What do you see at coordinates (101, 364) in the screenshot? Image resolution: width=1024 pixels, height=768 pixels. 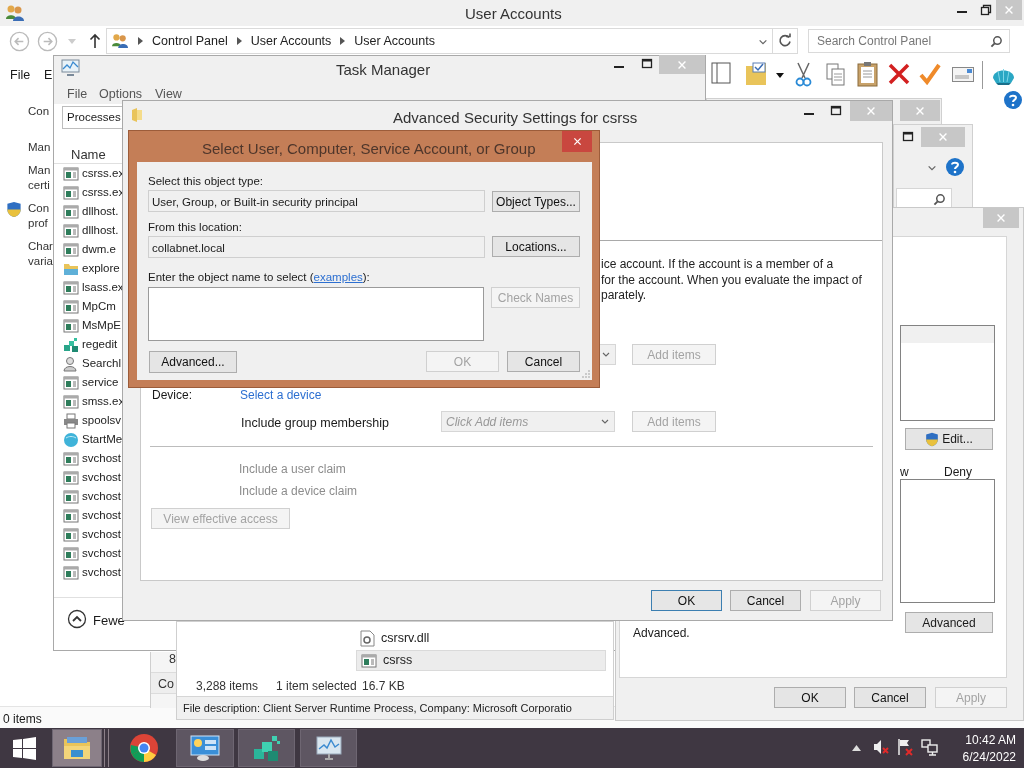 I see `process-name: Searchl` at bounding box center [101, 364].